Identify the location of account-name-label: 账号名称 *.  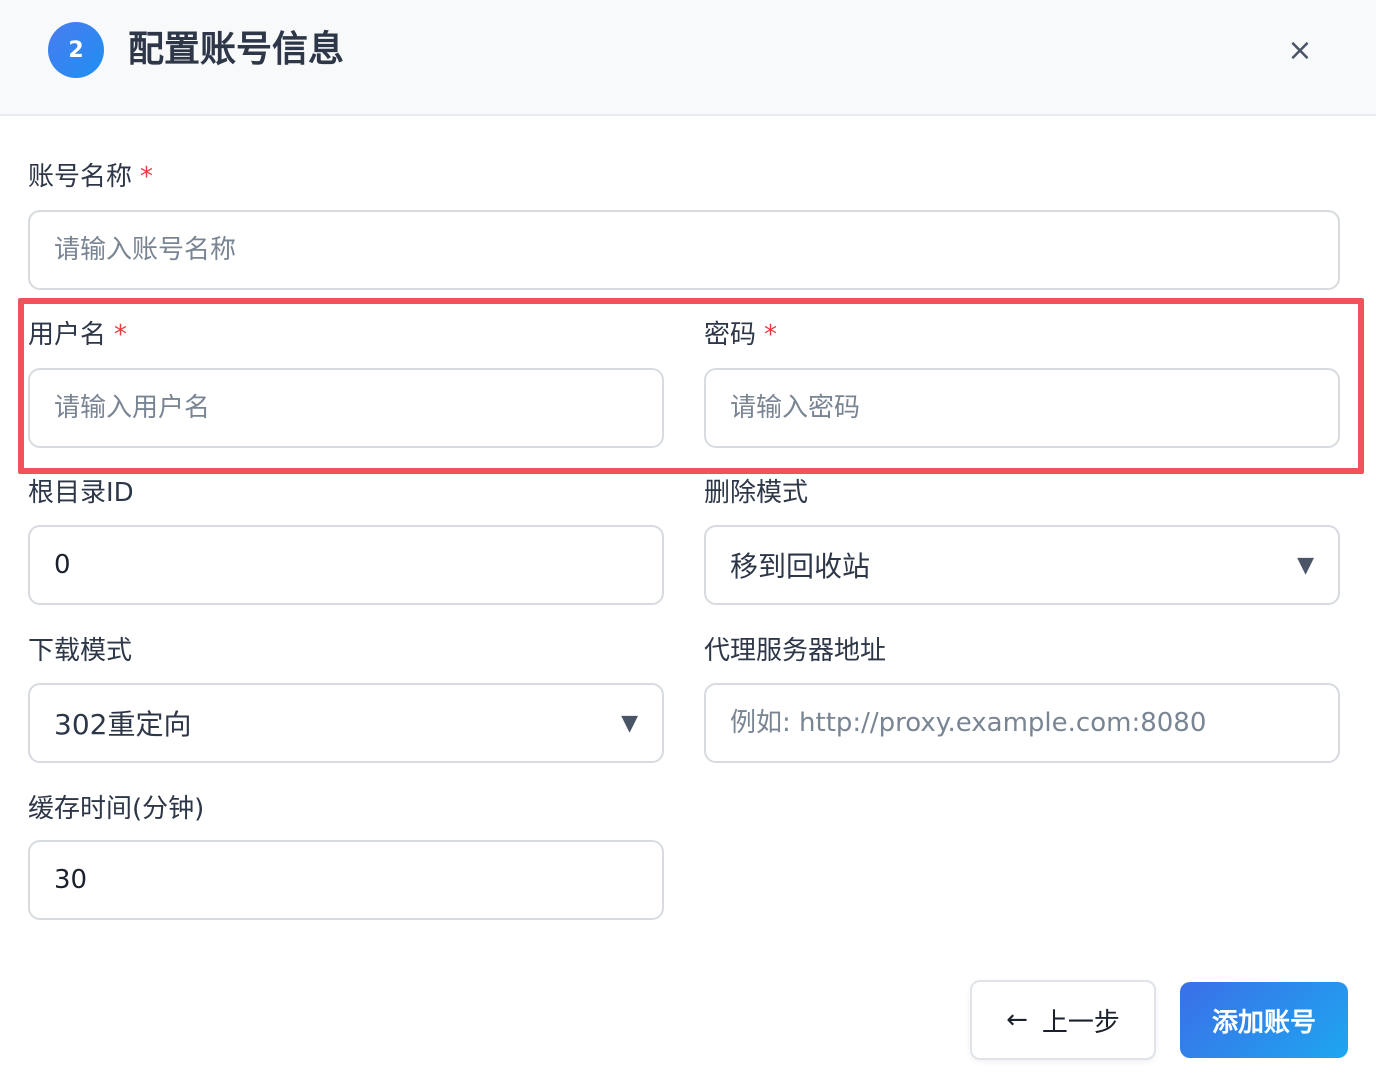
(90, 177).